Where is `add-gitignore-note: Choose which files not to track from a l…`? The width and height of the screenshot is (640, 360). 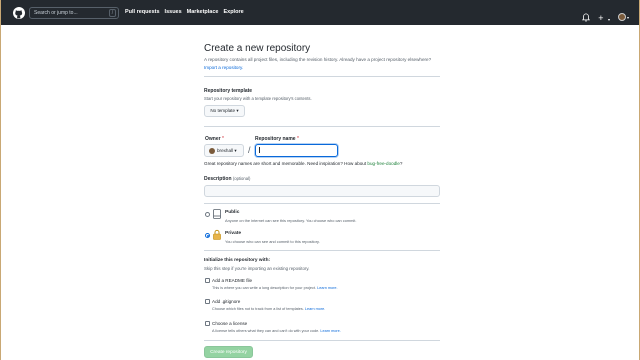
add-gitignore-note: Choose which files not to track from a l… is located at coordinates (268, 309).